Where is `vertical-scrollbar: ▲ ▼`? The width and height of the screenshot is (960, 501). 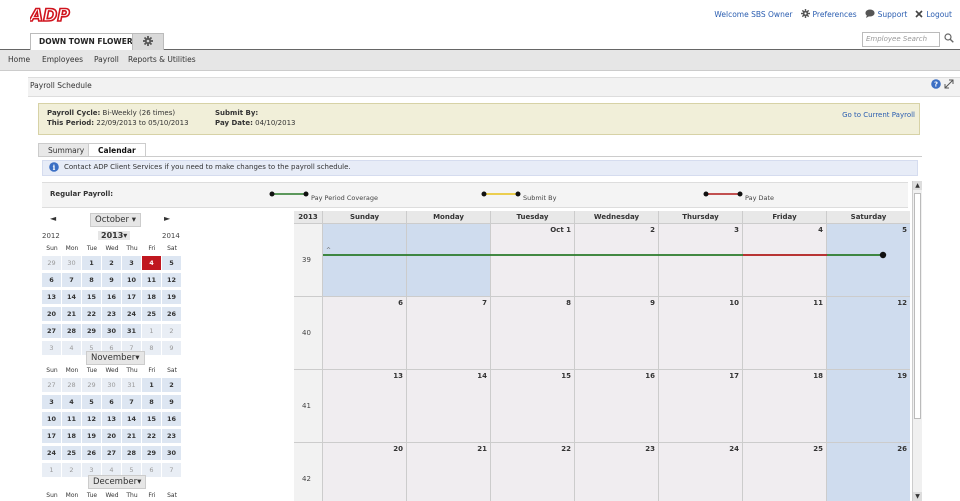 vertical-scrollbar: ▲ ▼ is located at coordinates (917, 341).